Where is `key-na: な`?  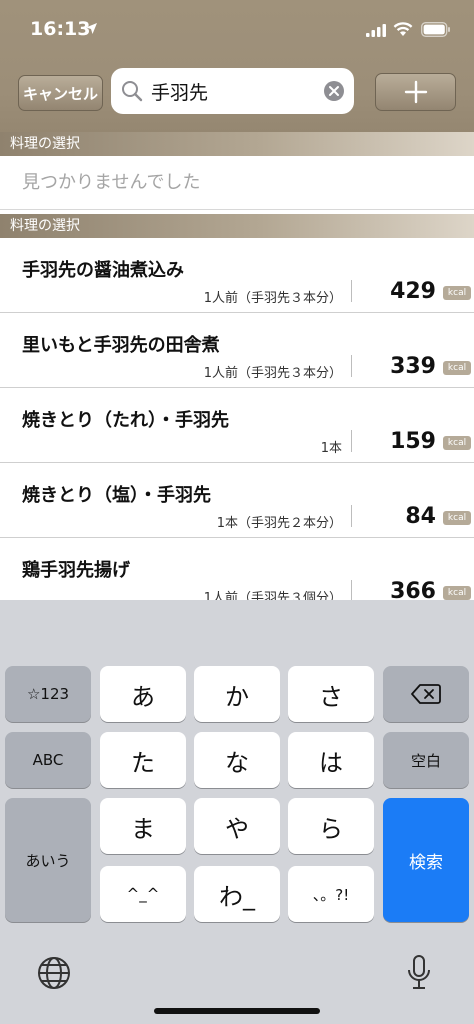
key-na: な is located at coordinates (237, 760).